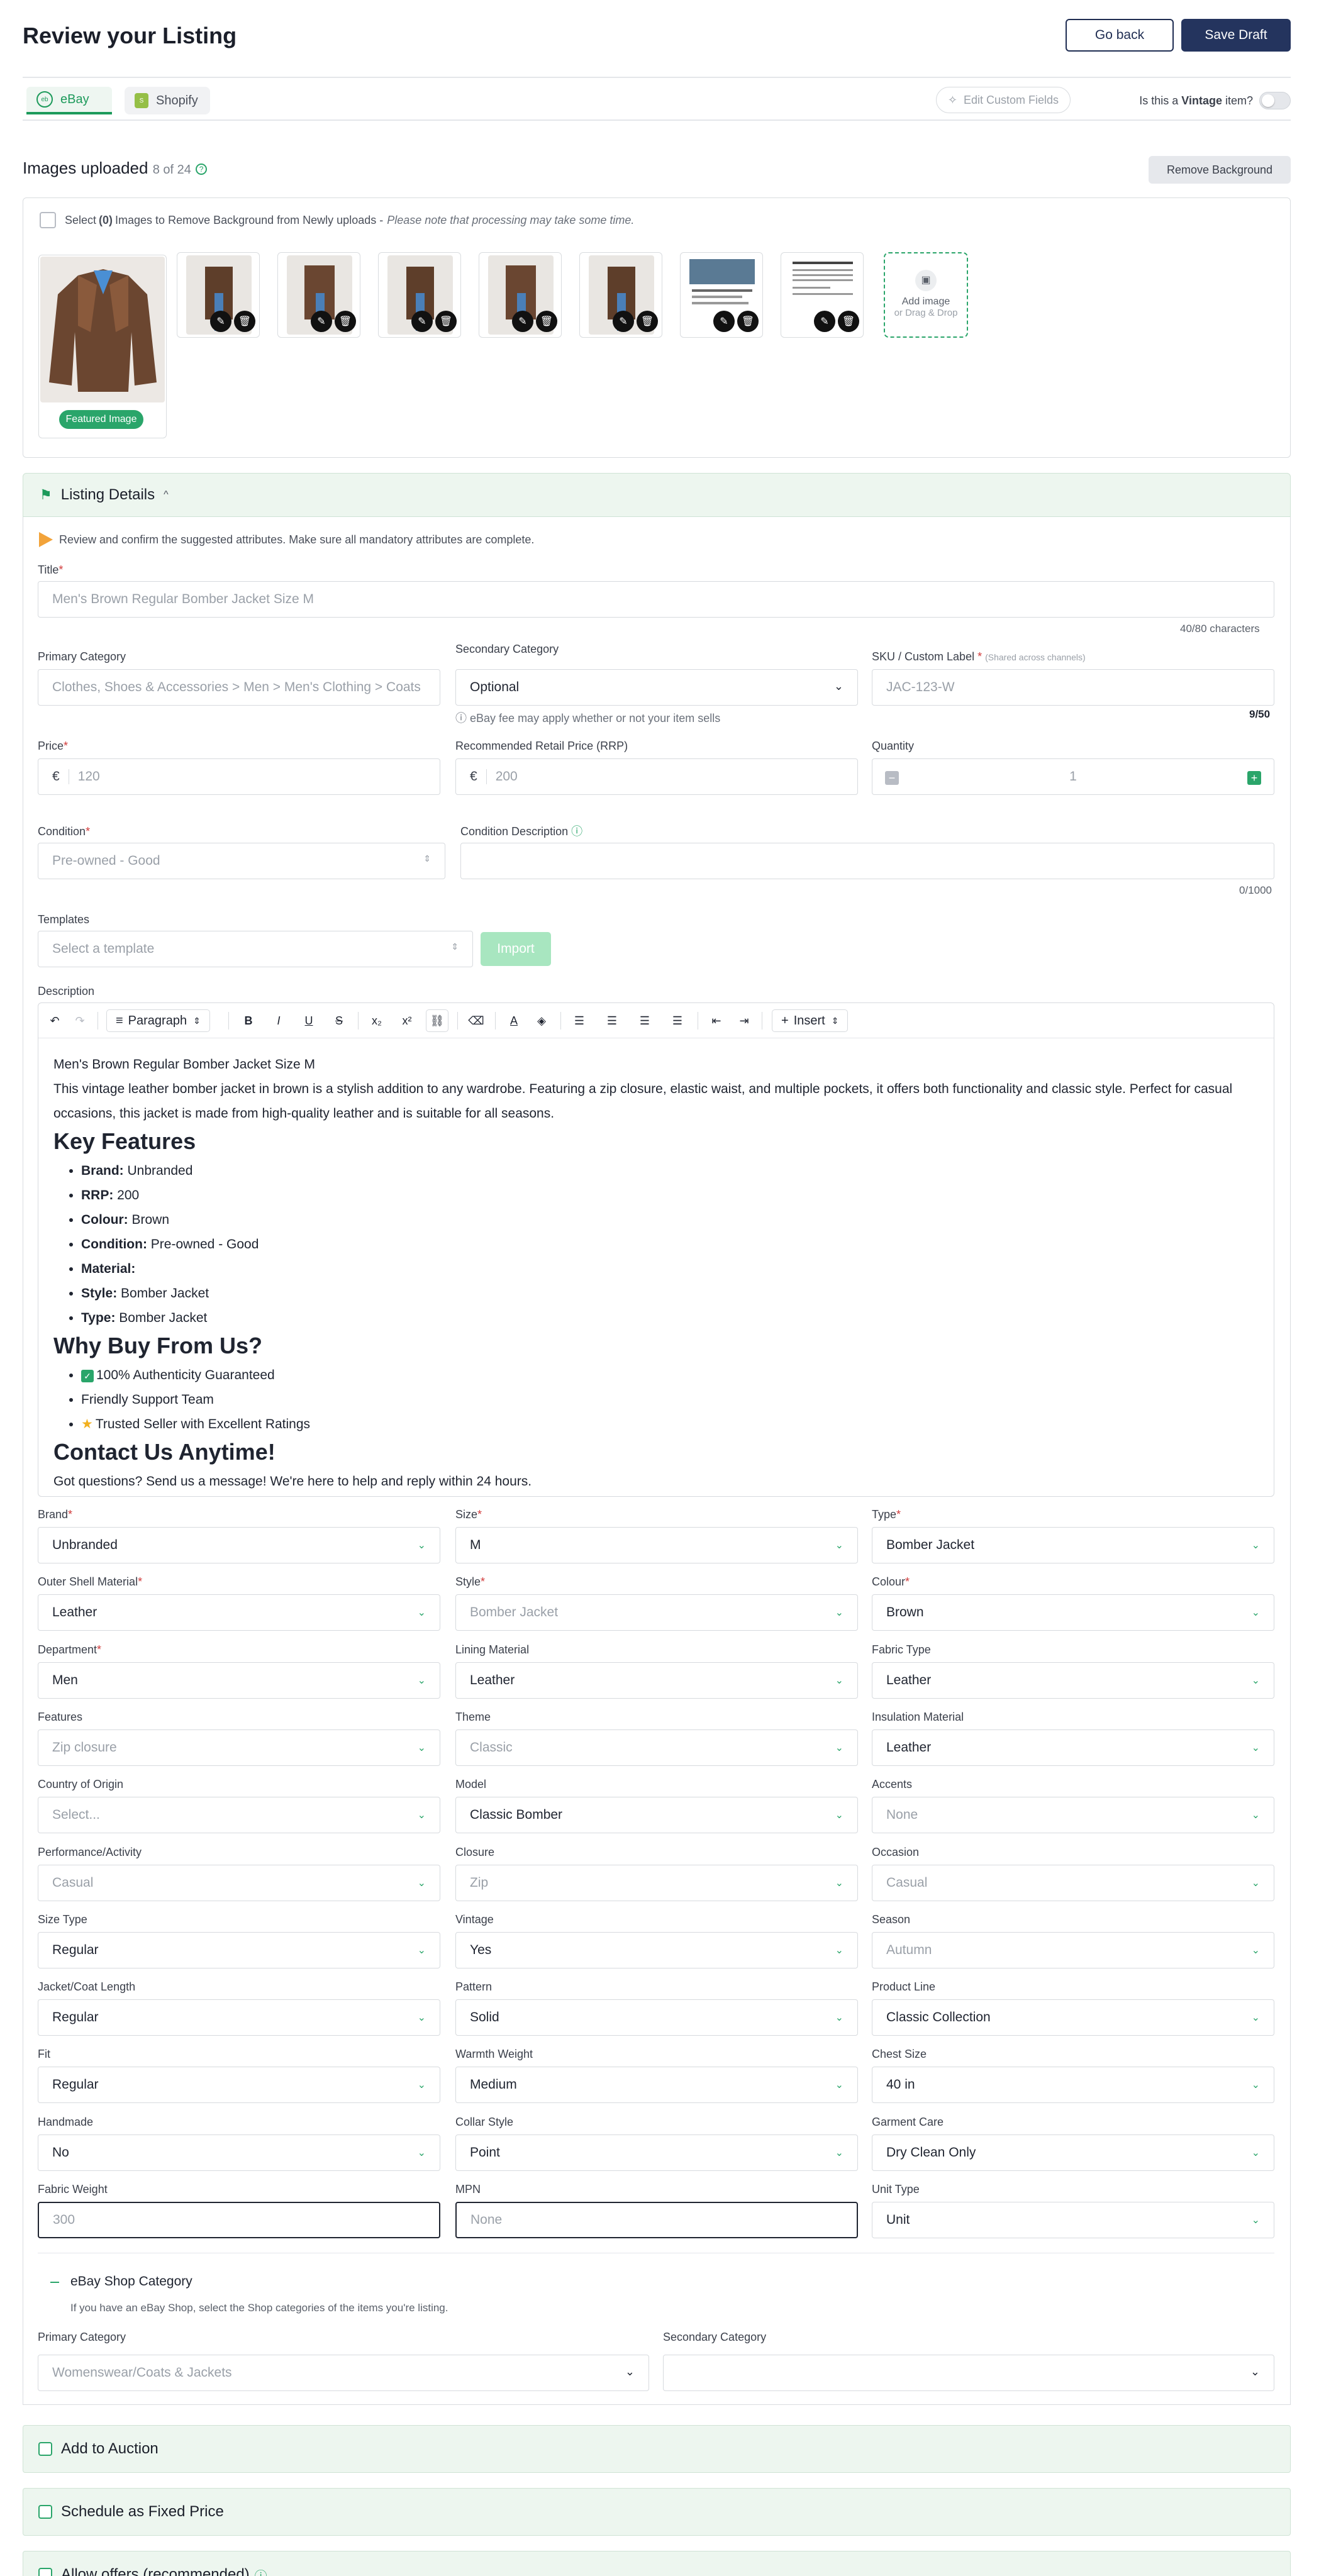 The image size is (1336, 2576). Describe the element at coordinates (476, 1020) in the screenshot. I see `eraser-icon: ⌫` at that location.